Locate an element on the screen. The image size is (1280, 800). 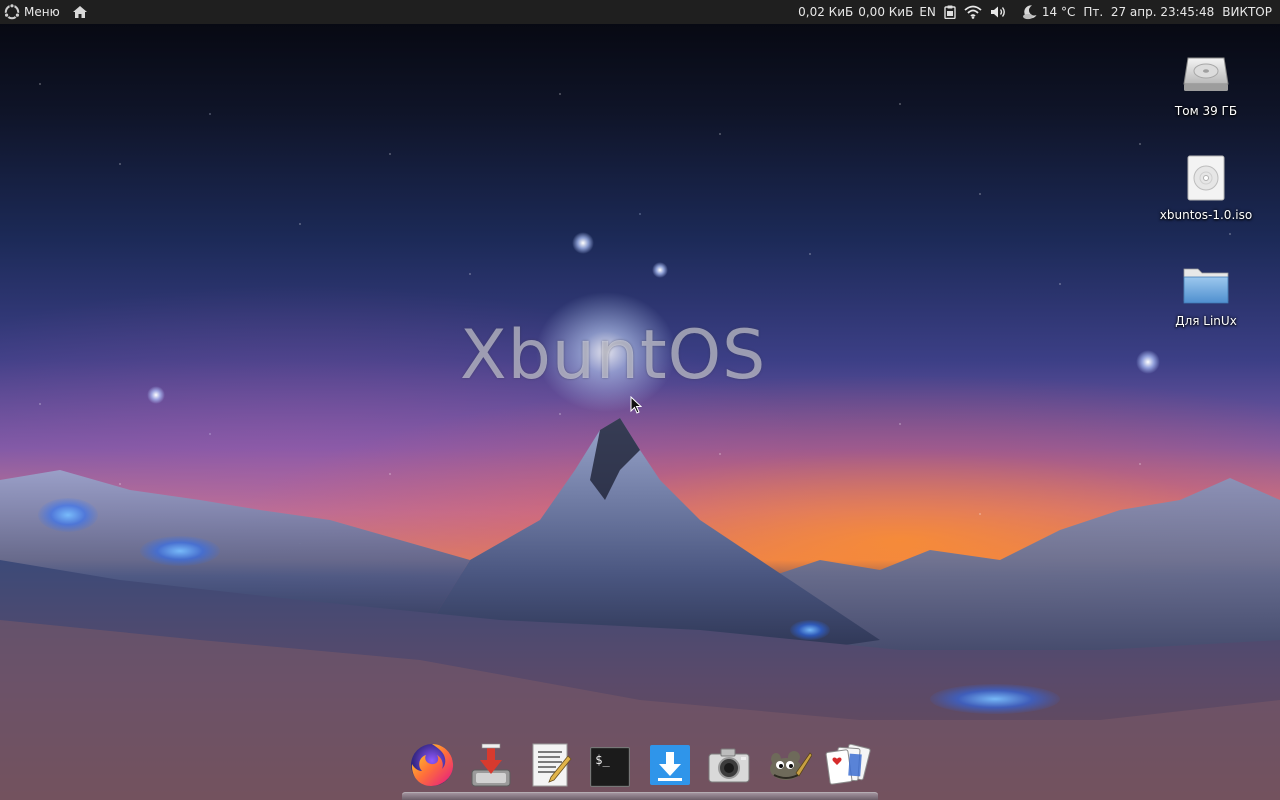
dock-item-terminal: $_ is located at coordinates (610, 767).